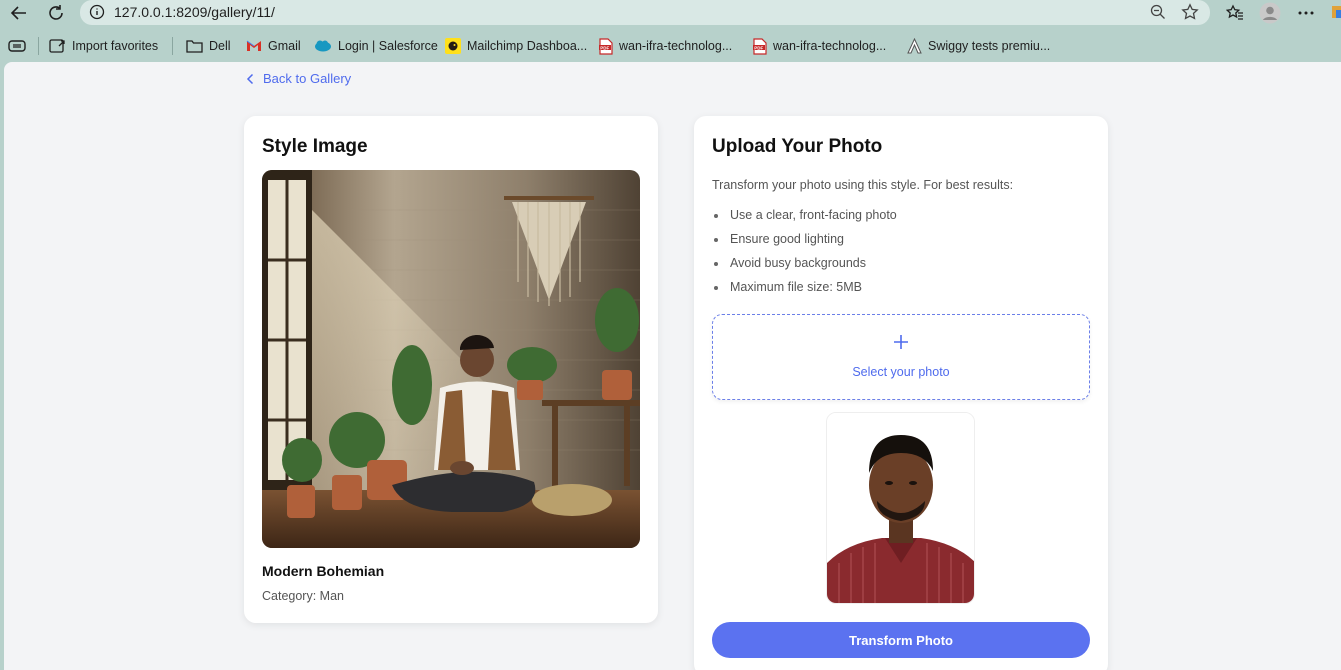 This screenshot has height=670, width=1341. What do you see at coordinates (97, 14) in the screenshot?
I see `site-info-icon` at bounding box center [97, 14].